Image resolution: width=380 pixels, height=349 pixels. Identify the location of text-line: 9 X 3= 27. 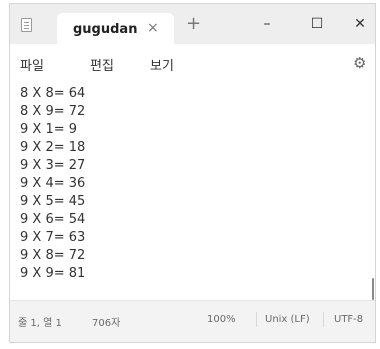
(53, 165).